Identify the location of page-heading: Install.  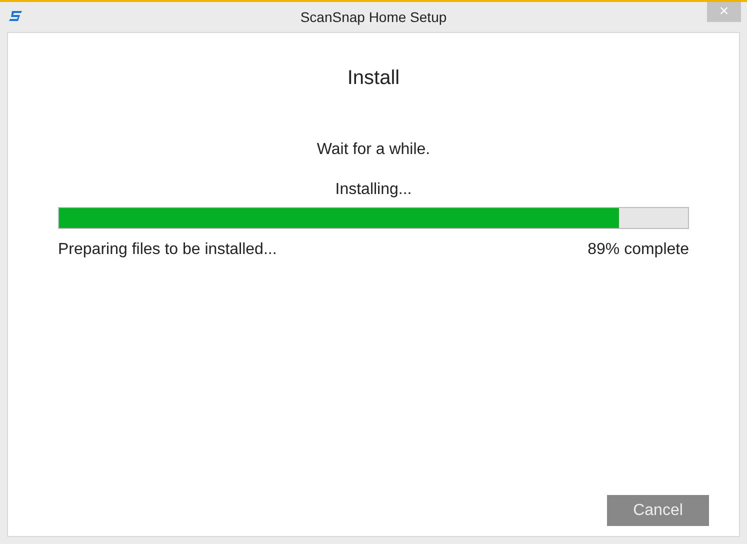
(373, 78).